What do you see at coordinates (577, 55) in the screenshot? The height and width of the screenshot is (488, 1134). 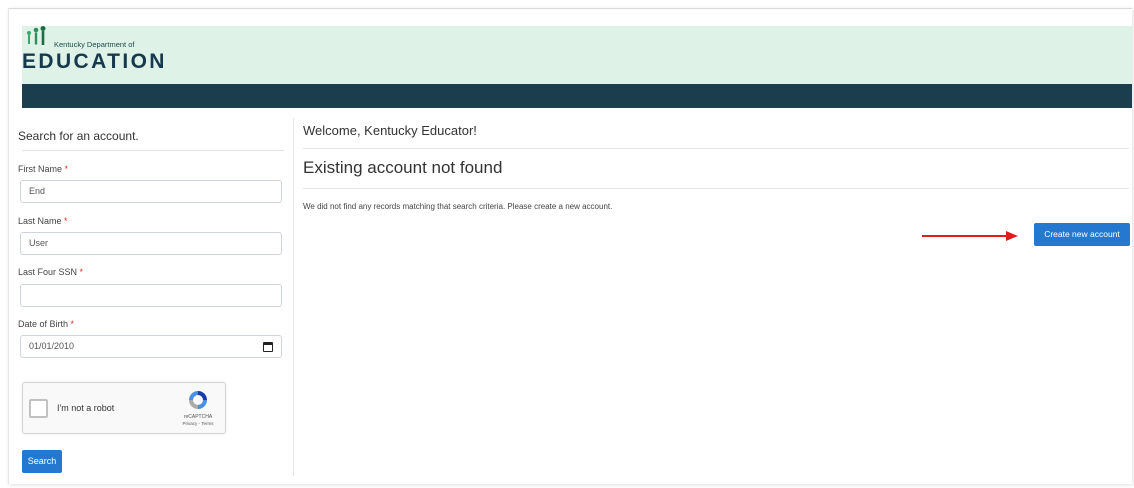 I see `brand-header: Kentucky Department of EDUCATION` at bounding box center [577, 55].